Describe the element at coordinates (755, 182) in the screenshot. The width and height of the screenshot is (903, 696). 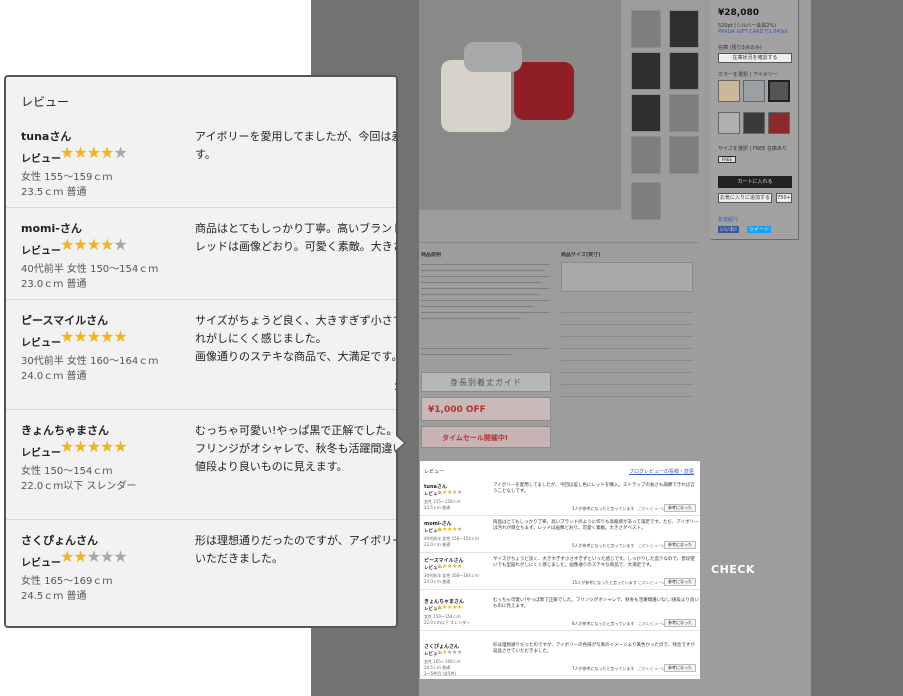
I see `add-to-cart-button: カートに入れる` at that location.